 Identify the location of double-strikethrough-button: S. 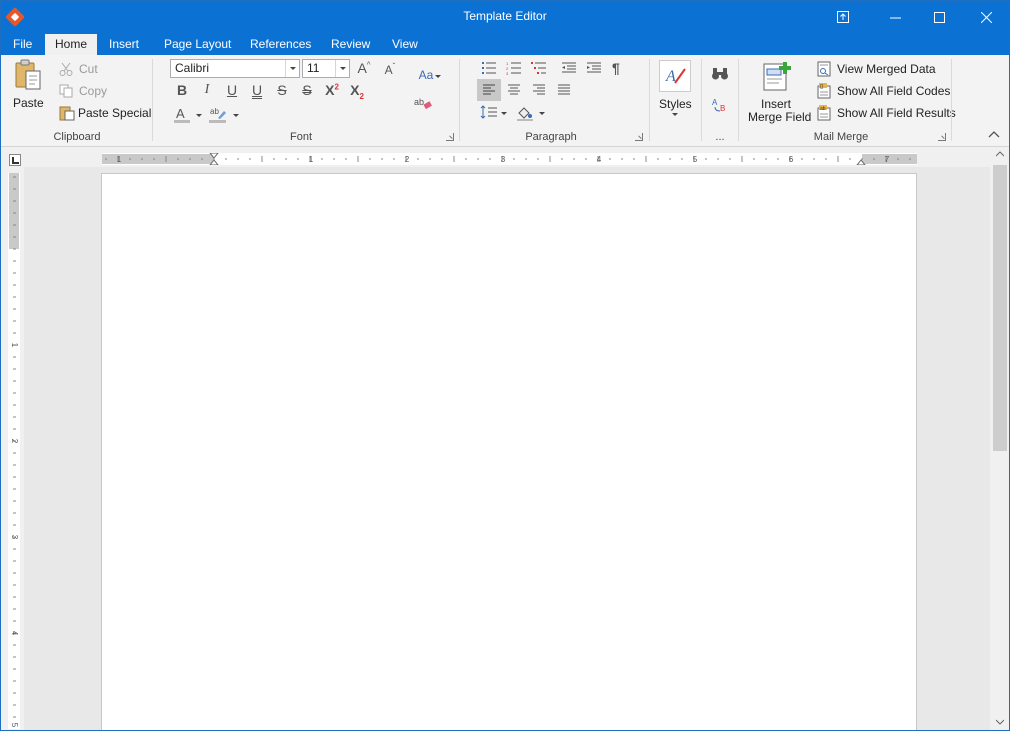
(307, 90).